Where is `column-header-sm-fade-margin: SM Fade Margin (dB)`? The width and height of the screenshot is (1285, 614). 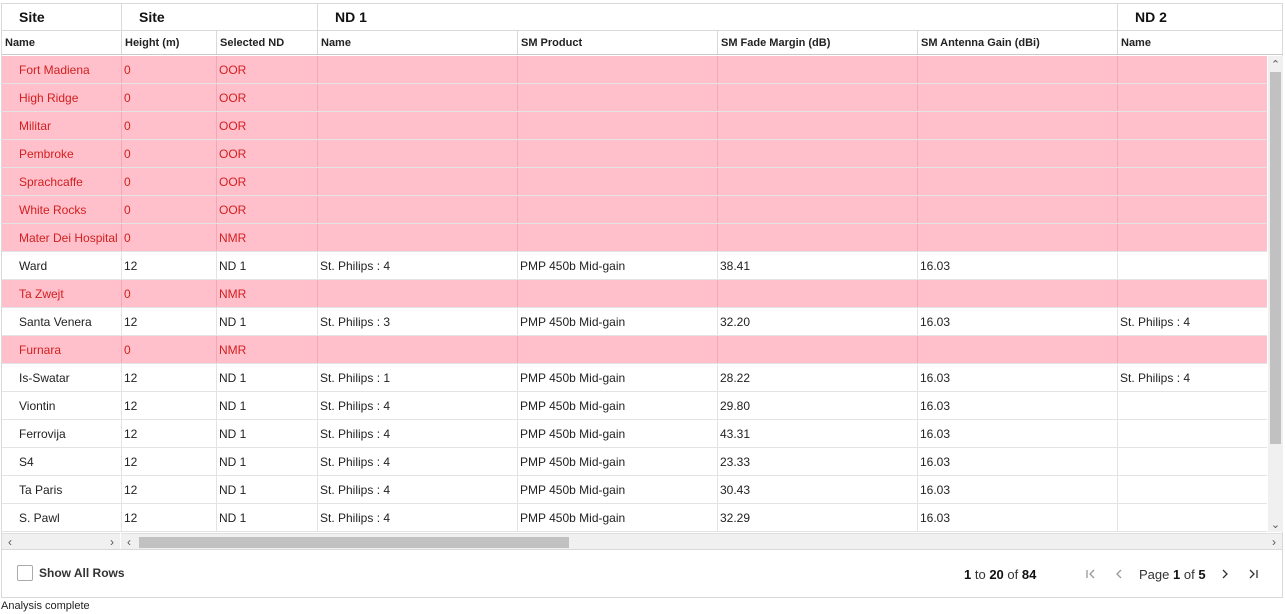
column-header-sm-fade-margin: SM Fade Margin (dB) is located at coordinates (817, 42).